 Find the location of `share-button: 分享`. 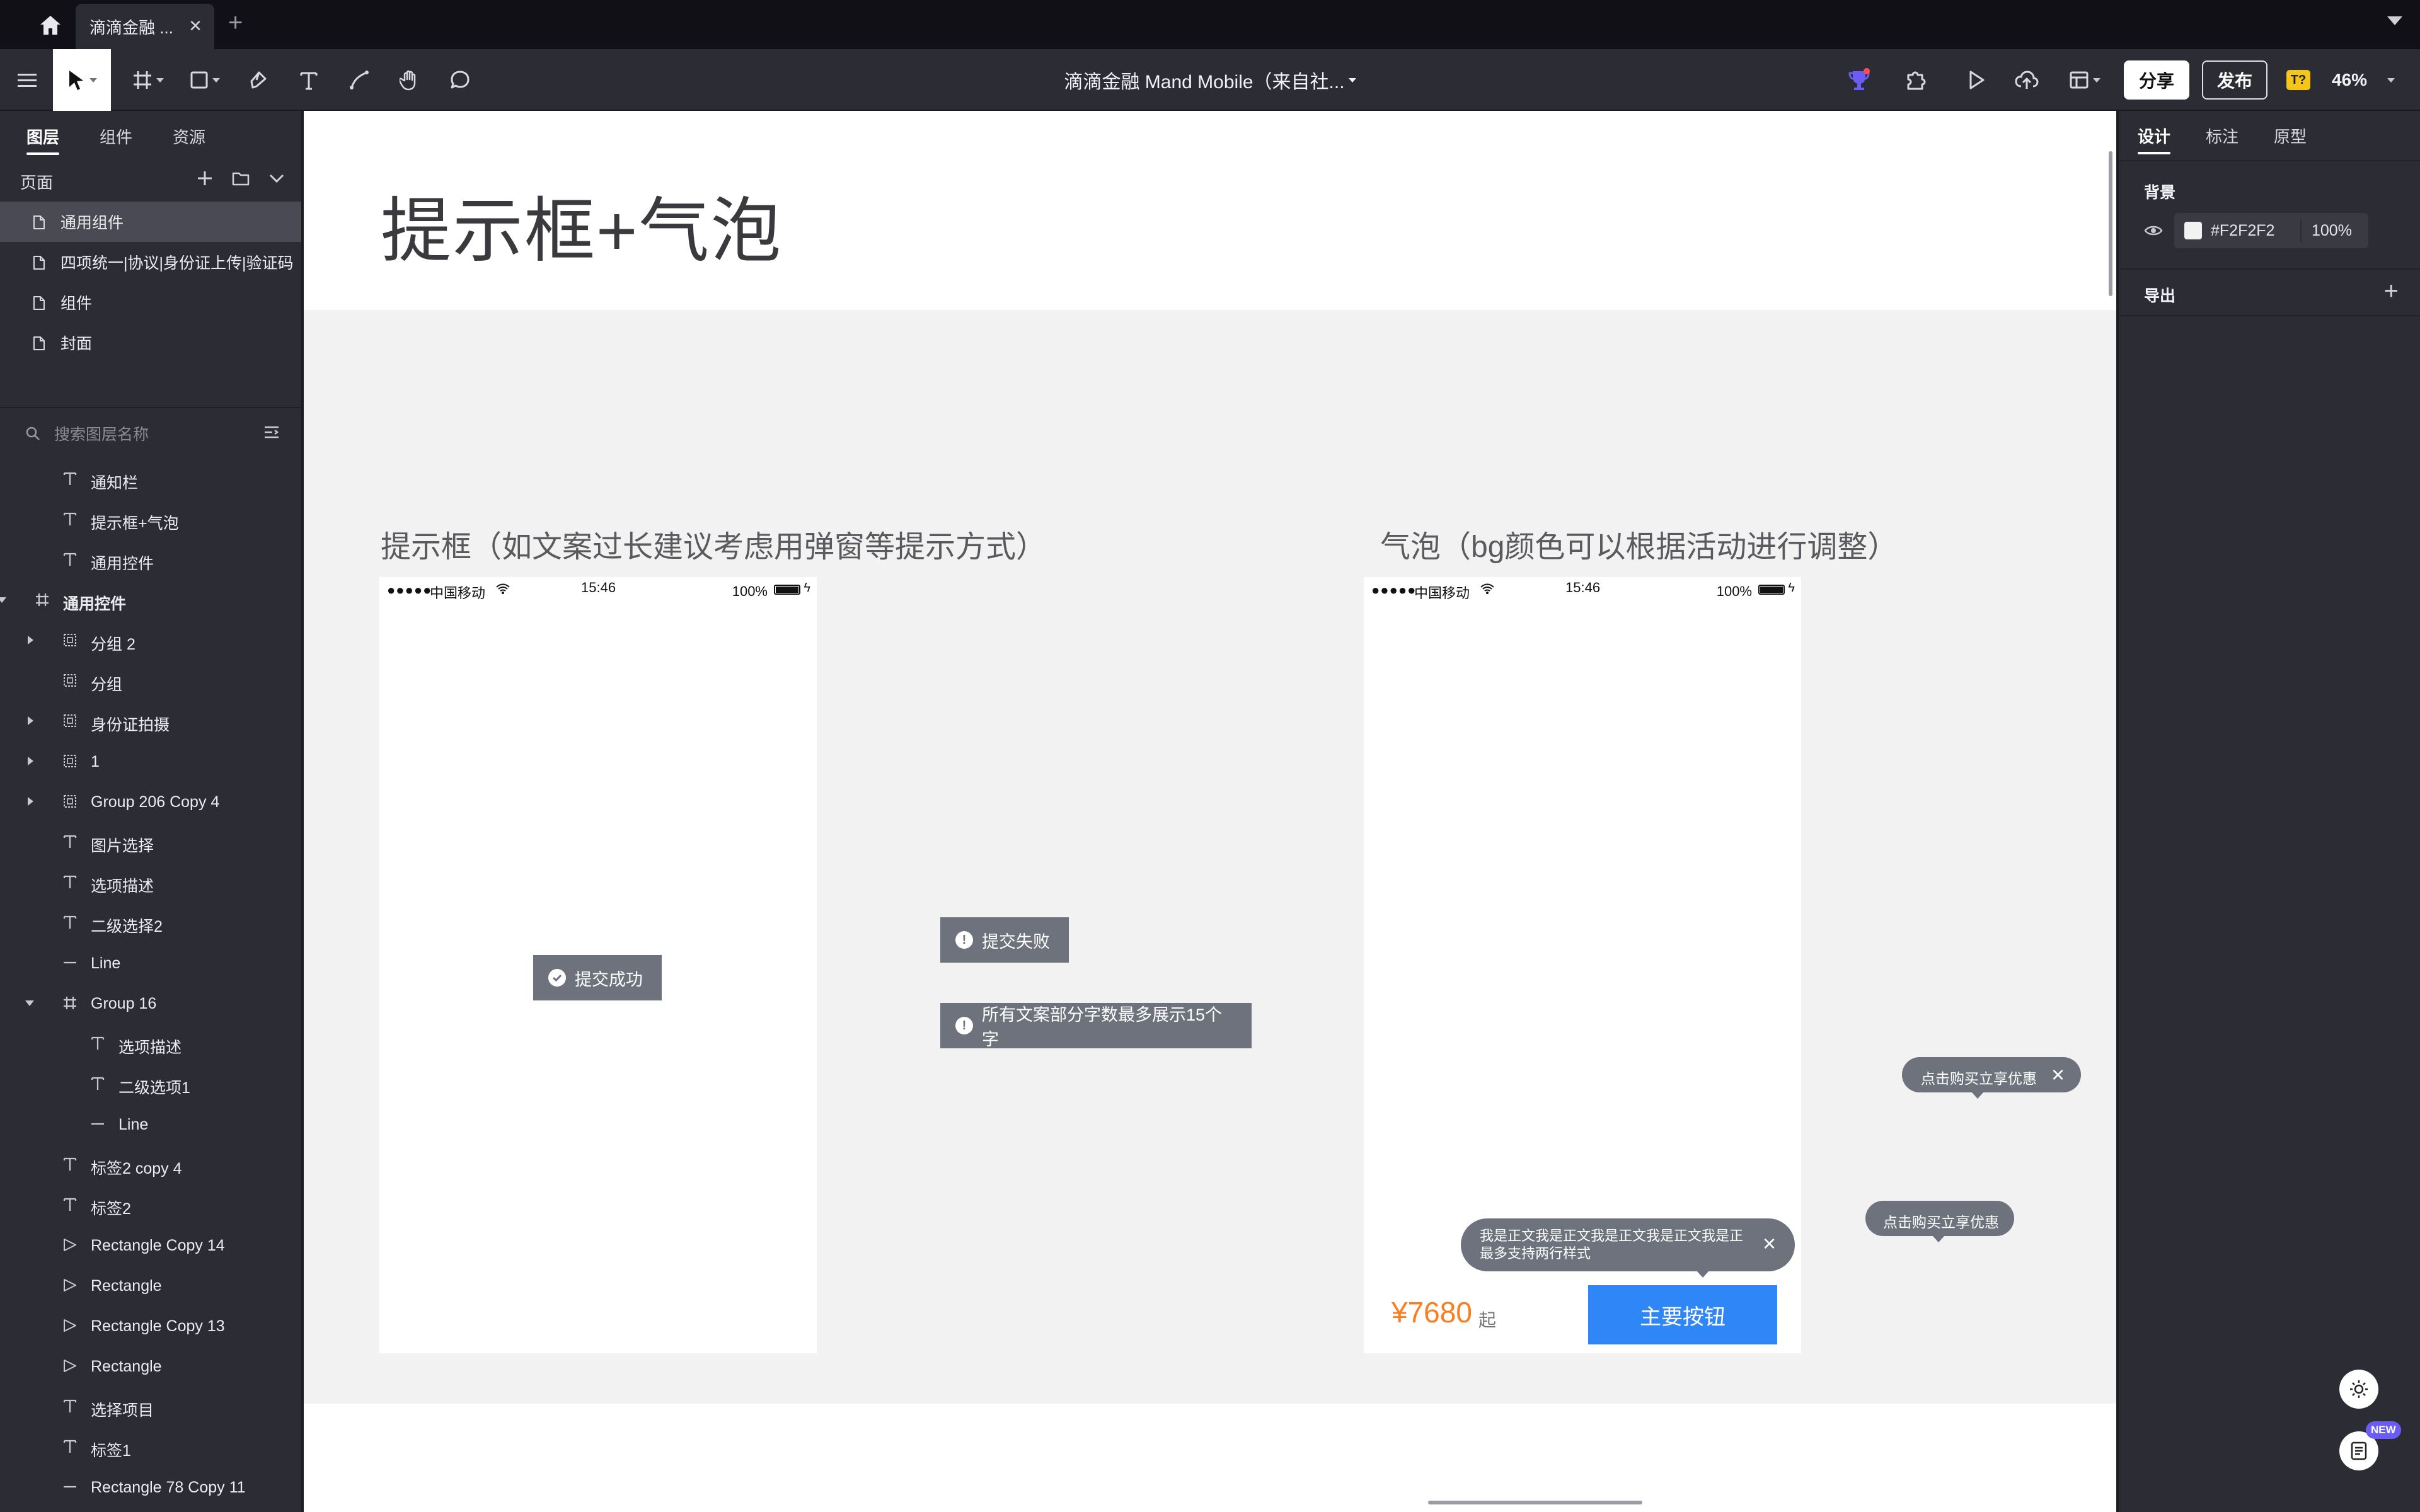

share-button: 分享 is located at coordinates (2156, 80).